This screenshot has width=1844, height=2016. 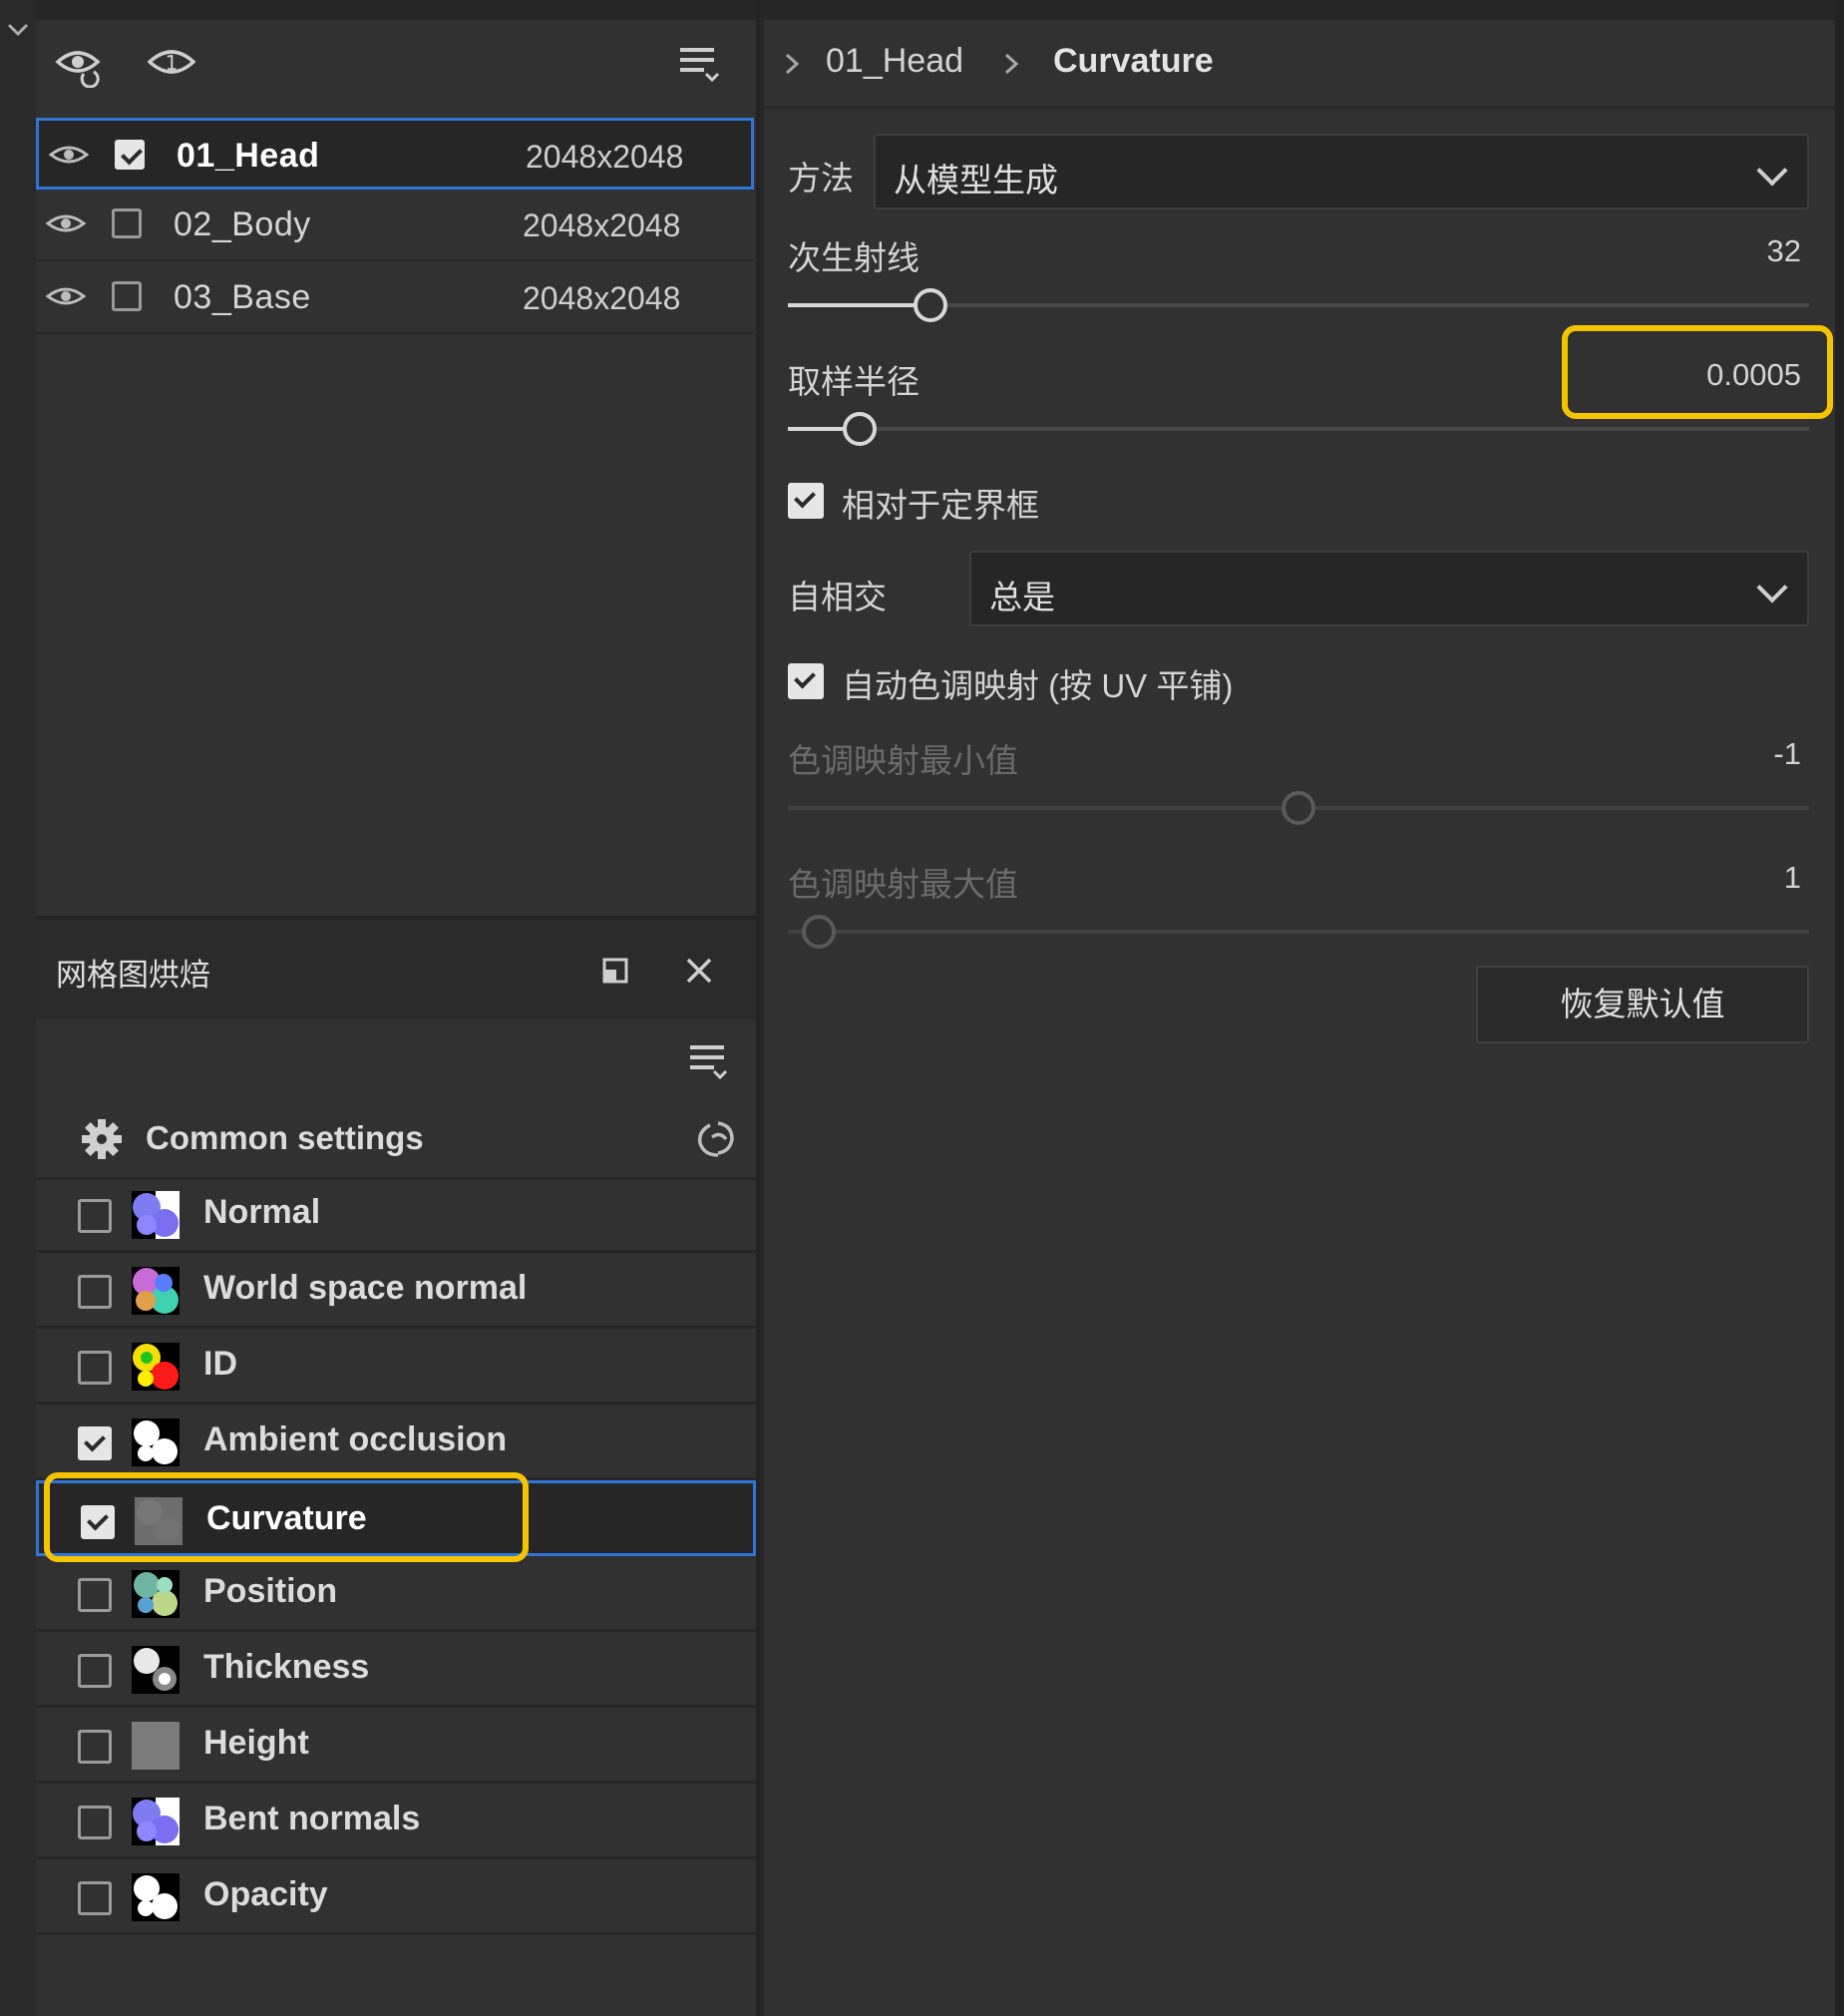 I want to click on bake-map-row: World space normal, so click(x=396, y=1291).